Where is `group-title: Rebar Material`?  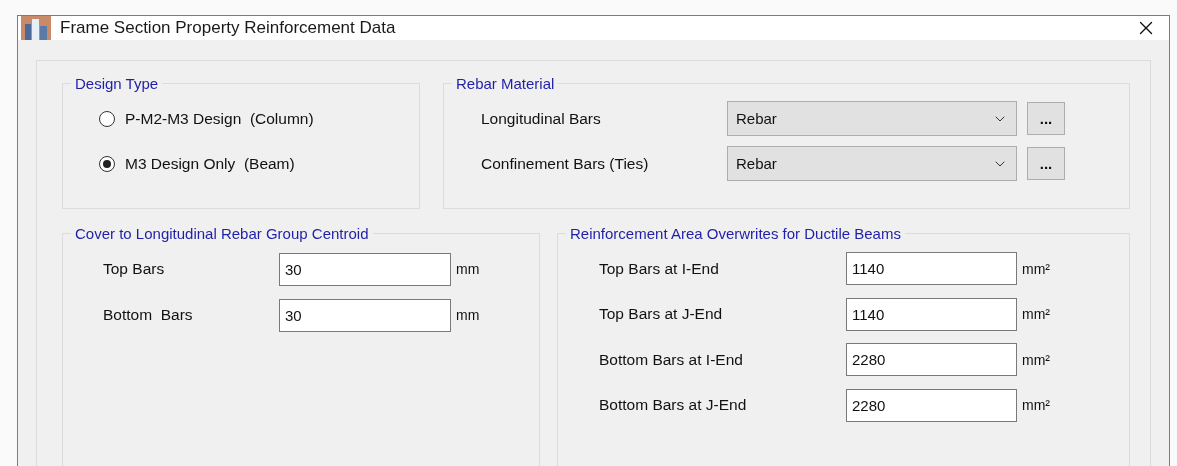 group-title: Rebar Material is located at coordinates (505, 83).